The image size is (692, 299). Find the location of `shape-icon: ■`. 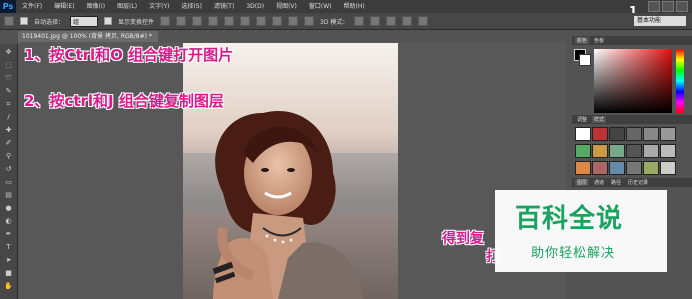

shape-icon: ■ is located at coordinates (8, 273).